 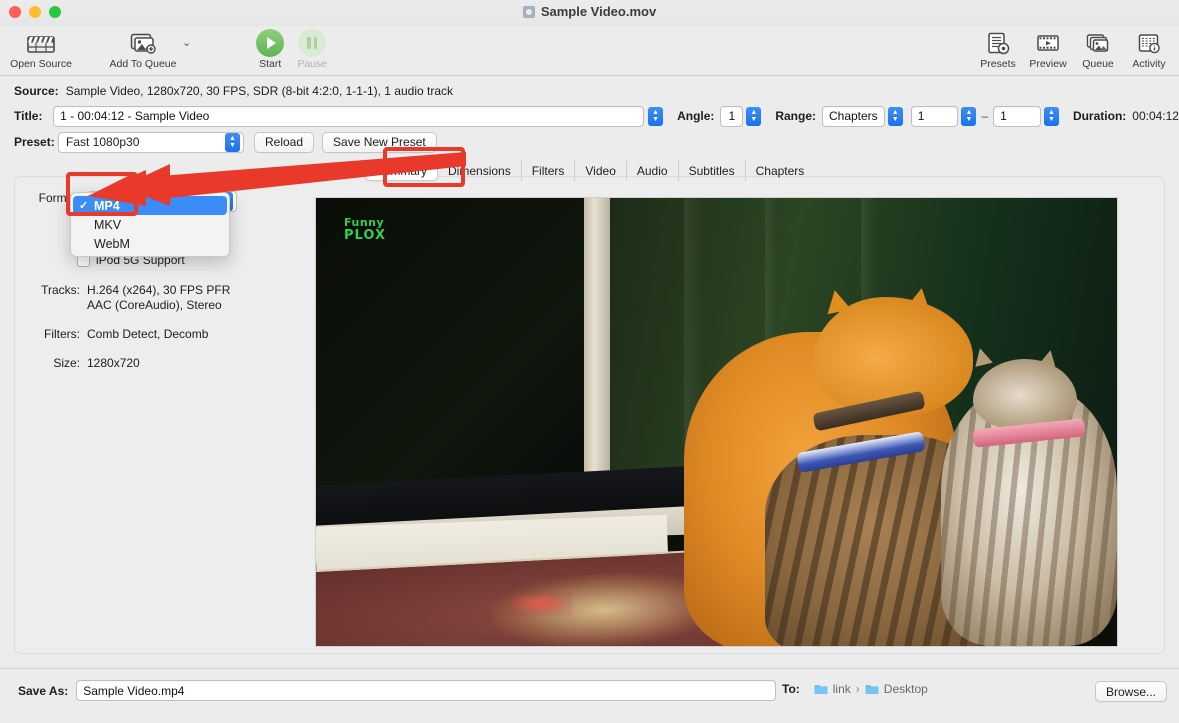 I want to click on window-title: Sample Video.mov, so click(x=589, y=11).